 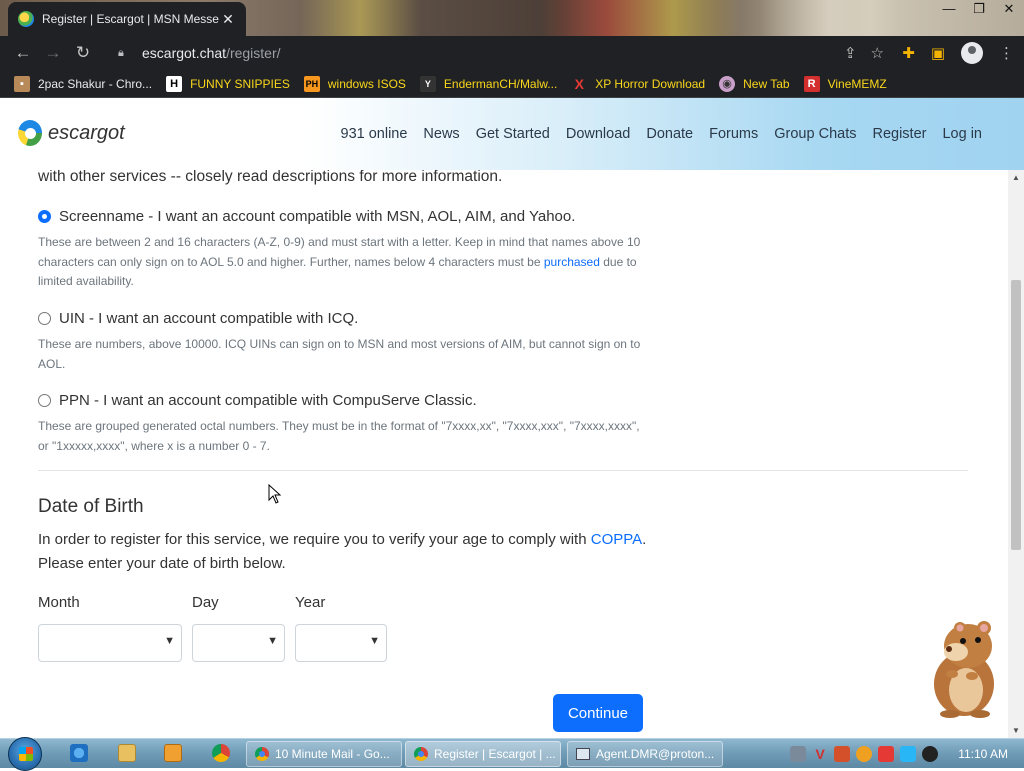 What do you see at coordinates (374, 134) in the screenshot?
I see `nav-online-count: 931 online` at bounding box center [374, 134].